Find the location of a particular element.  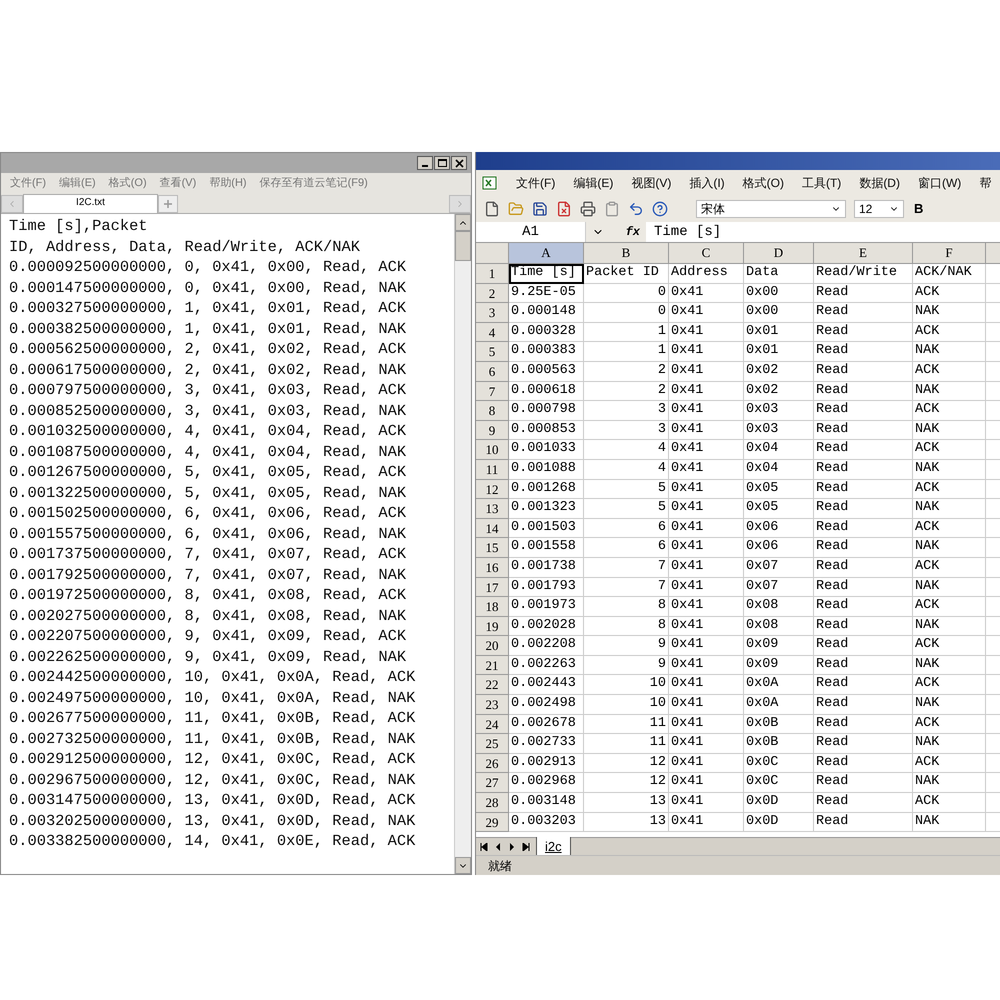

table-cell: 9.25E-05 is located at coordinates (546, 294).